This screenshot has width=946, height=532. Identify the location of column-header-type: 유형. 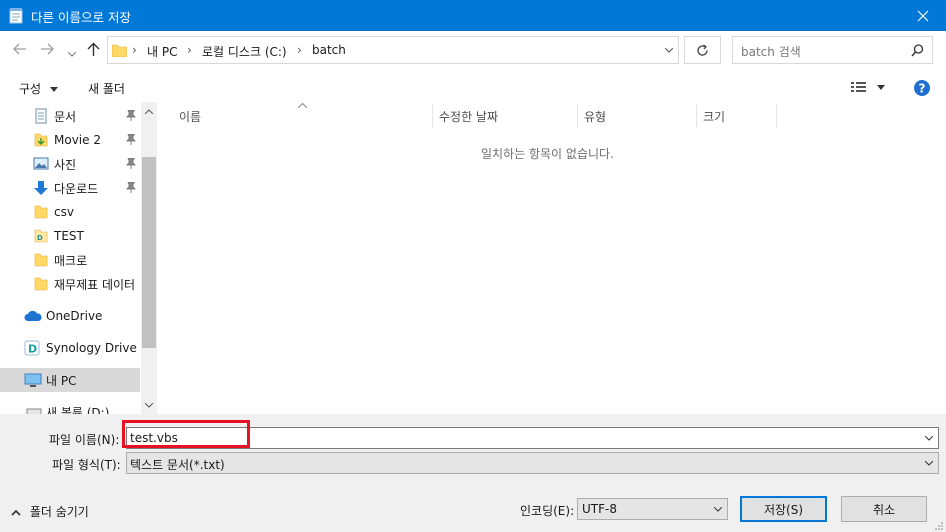
(595, 116).